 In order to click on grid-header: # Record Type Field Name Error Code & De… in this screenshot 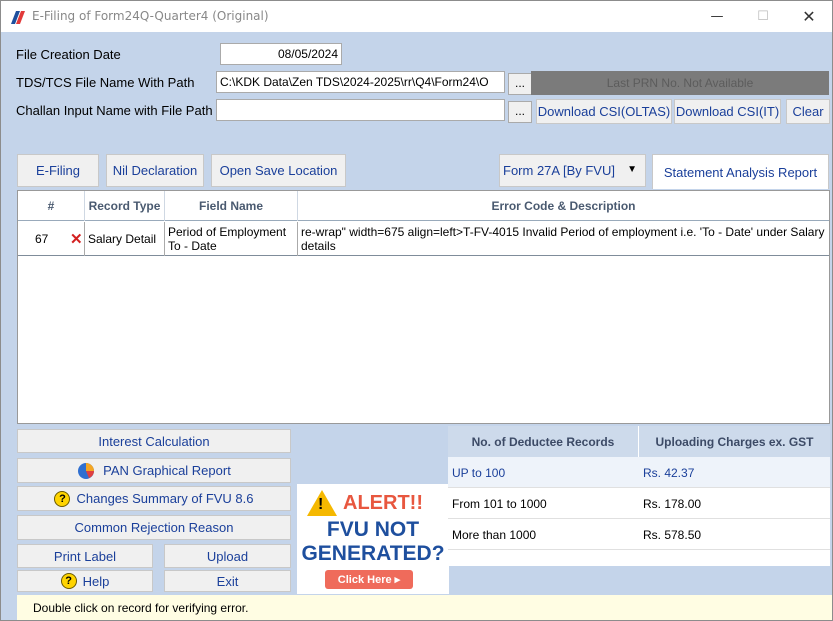, I will do `click(423, 206)`.